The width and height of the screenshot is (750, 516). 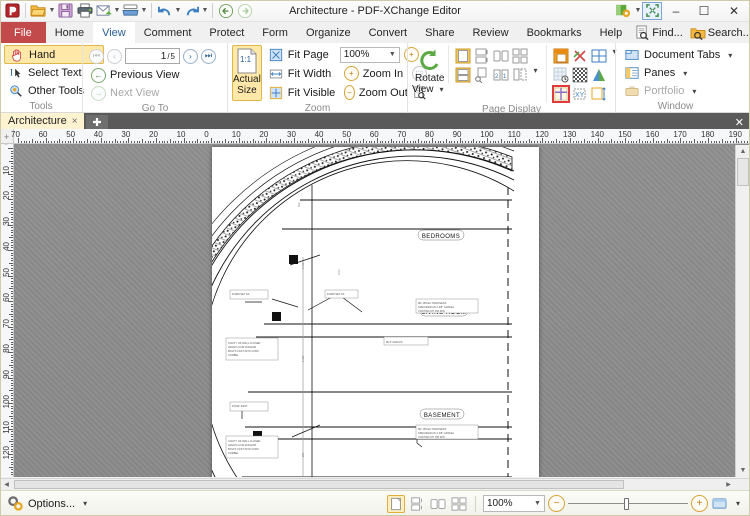 What do you see at coordinates (75, 121) in the screenshot?
I see `document-tab-close-icon: ×` at bounding box center [75, 121].